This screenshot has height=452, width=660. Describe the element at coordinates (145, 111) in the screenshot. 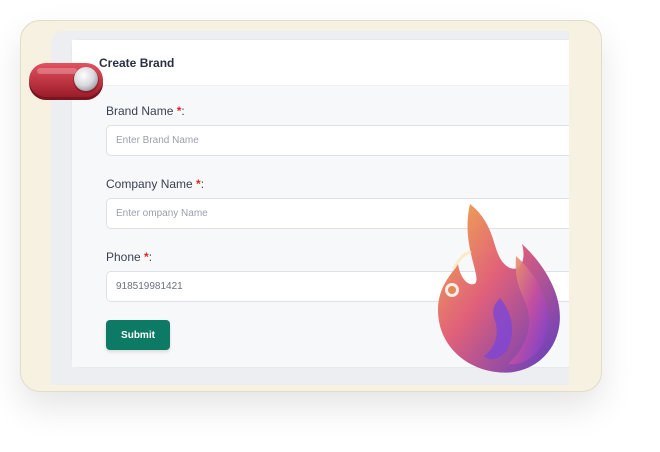

I see `brand-name-label: Brand Name *:` at that location.